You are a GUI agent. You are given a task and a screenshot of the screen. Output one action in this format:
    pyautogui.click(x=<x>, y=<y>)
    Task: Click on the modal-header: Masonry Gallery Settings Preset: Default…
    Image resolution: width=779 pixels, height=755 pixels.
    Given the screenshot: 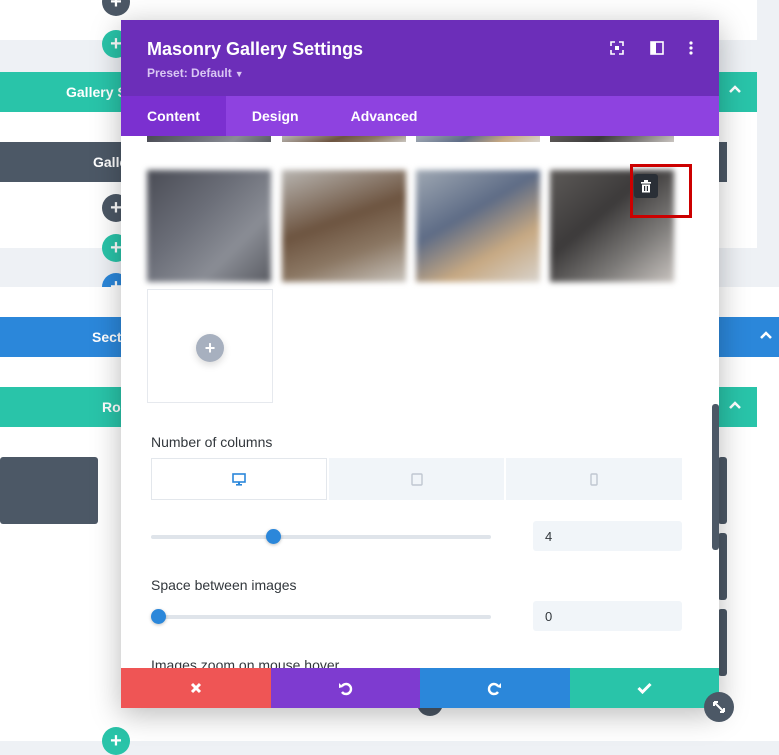 What is the action you would take?
    pyautogui.click(x=420, y=58)
    